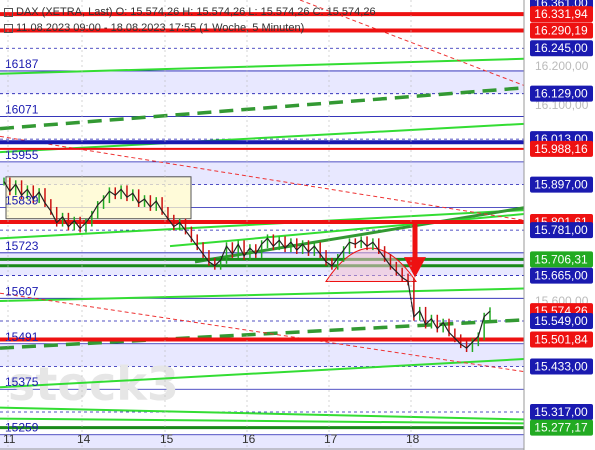 The width and height of the screenshot is (595, 450). What do you see at coordinates (561, 48) in the screenshot?
I see `price-tag-label: 16.245,00` at bounding box center [561, 48].